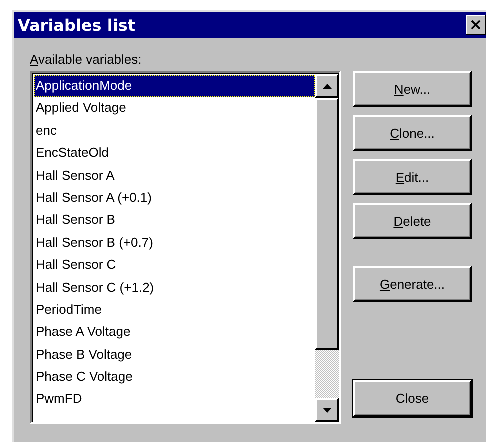 The width and height of the screenshot is (486, 442). I want to click on dialog-button: Close, so click(412, 398).